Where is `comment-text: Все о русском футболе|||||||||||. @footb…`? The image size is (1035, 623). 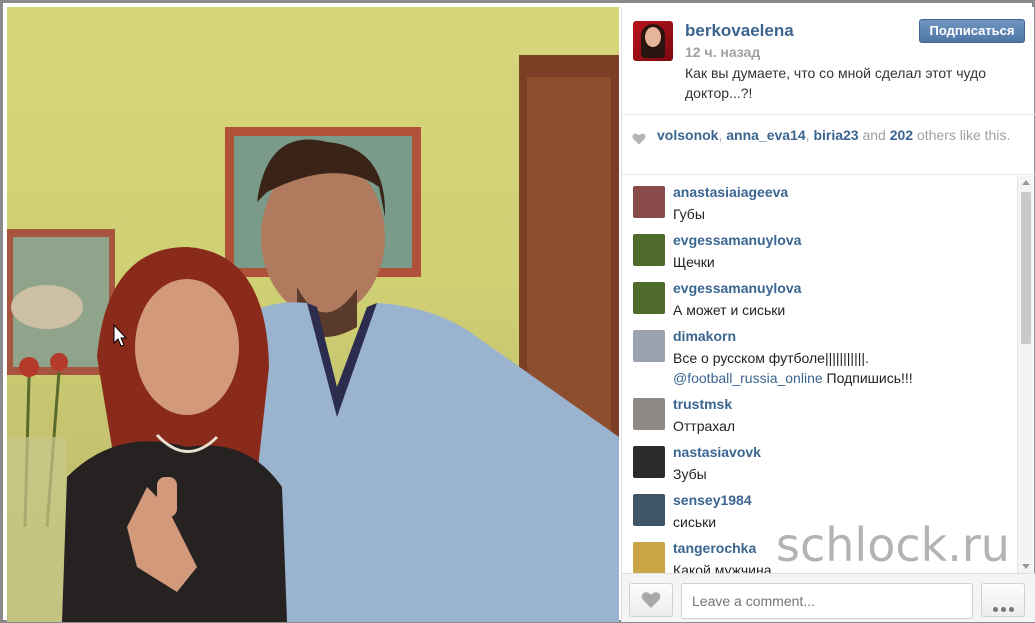
comment-text: Все о русском футболе|||||||||||. @footb… is located at coordinates (793, 368).